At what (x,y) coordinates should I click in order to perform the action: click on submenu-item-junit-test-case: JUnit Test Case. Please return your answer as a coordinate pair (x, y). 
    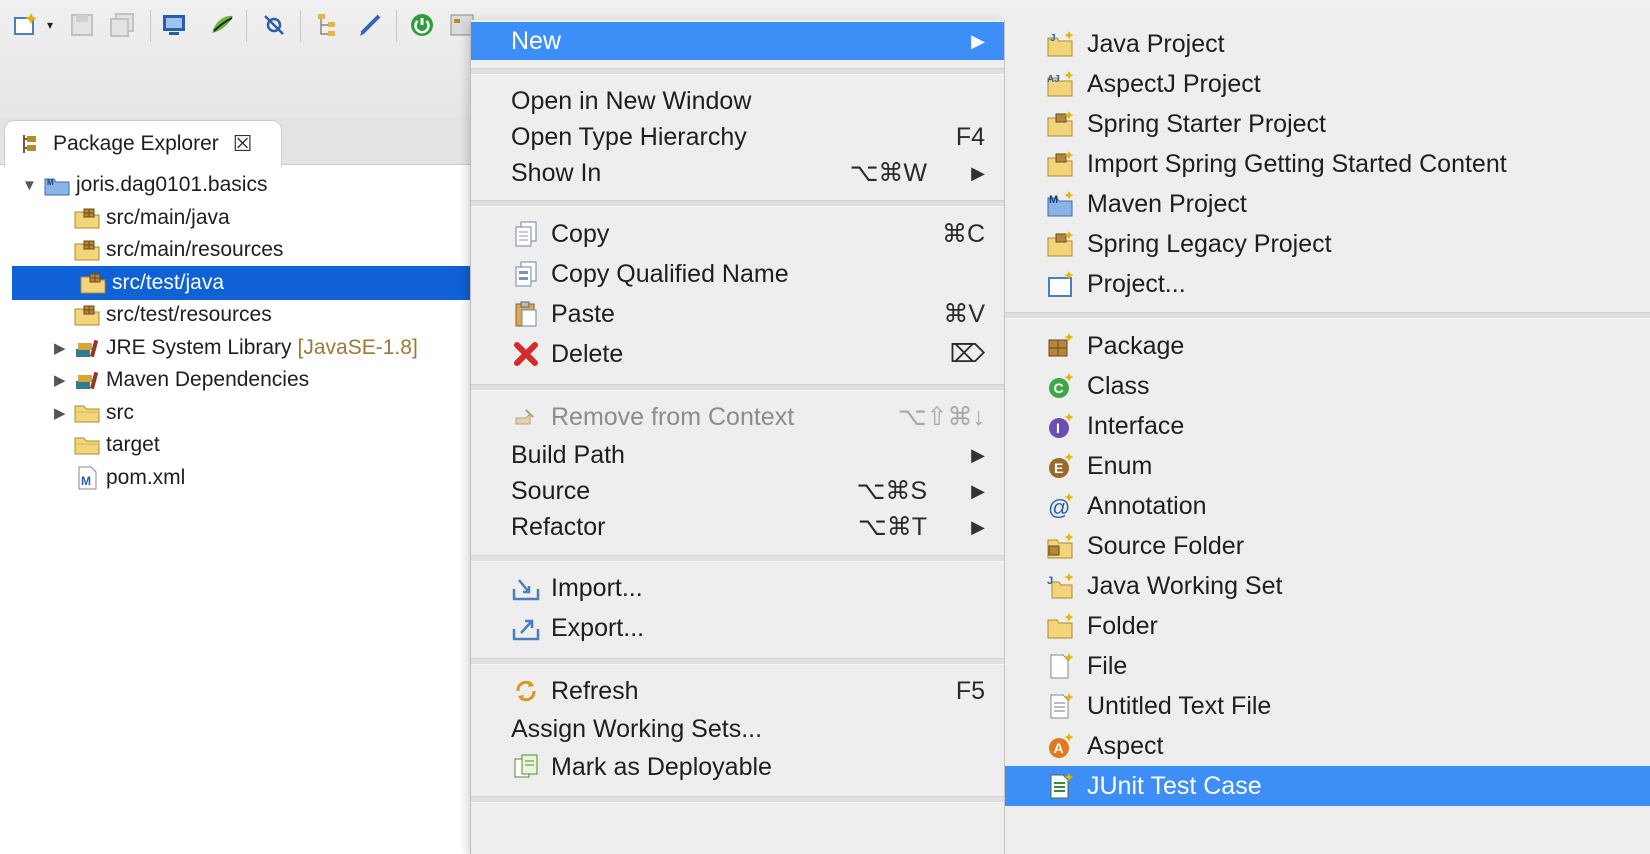
    Looking at the image, I should click on (1327, 786).